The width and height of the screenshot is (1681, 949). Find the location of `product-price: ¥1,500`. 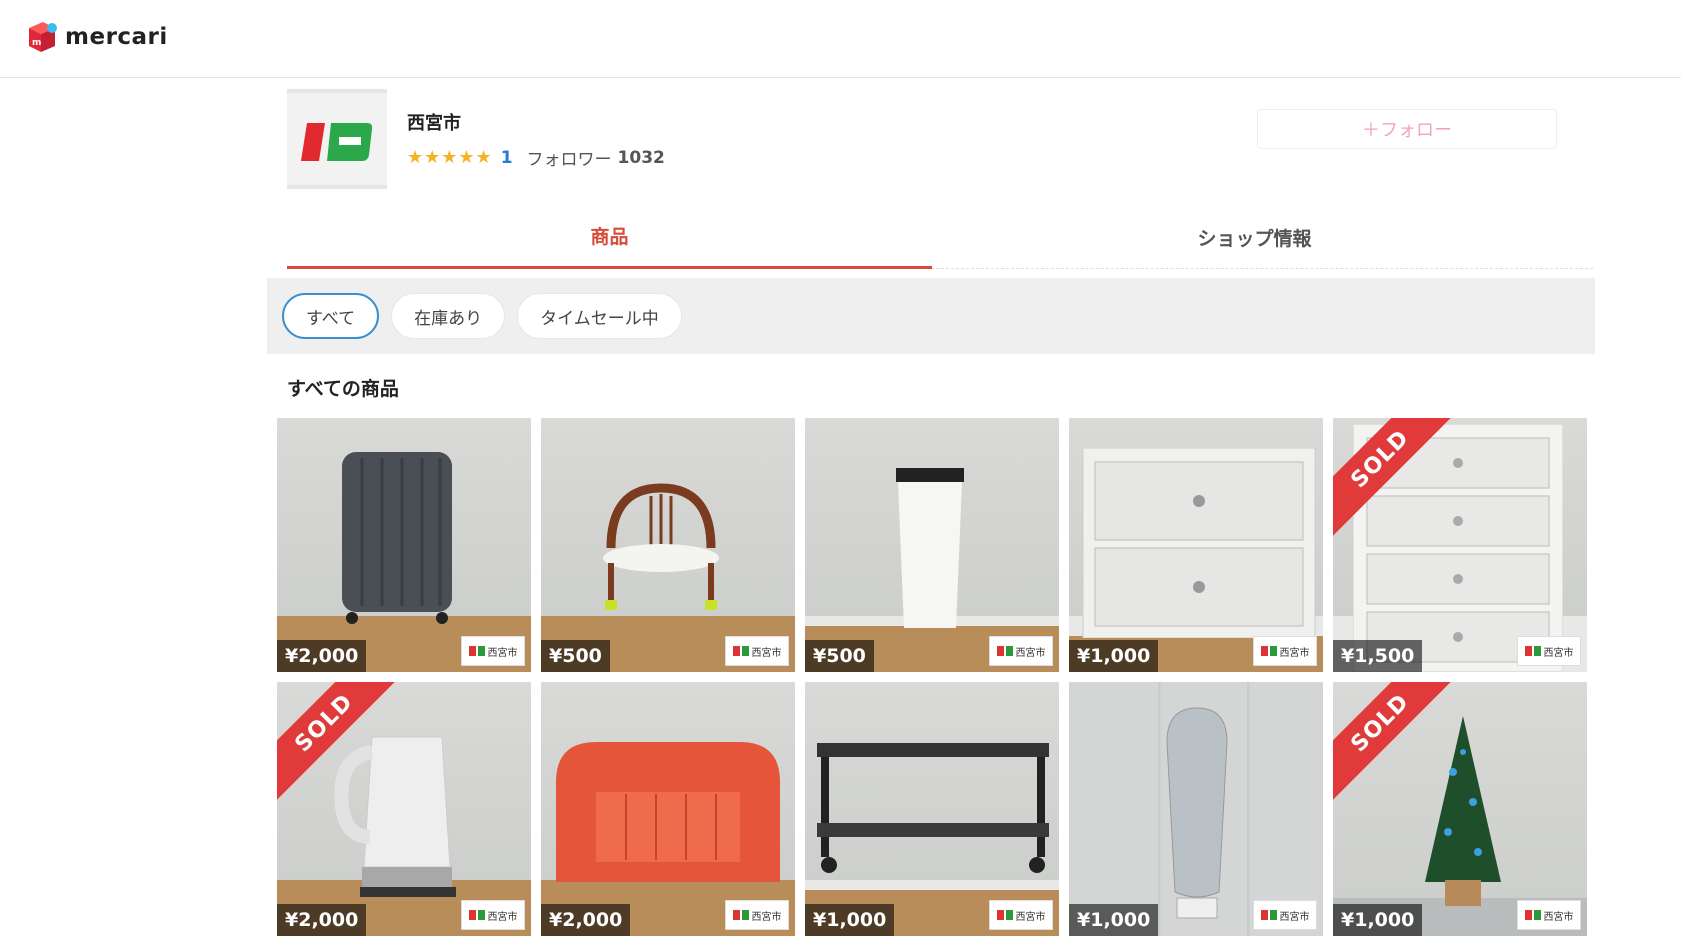

product-price: ¥1,500 is located at coordinates (1378, 656).